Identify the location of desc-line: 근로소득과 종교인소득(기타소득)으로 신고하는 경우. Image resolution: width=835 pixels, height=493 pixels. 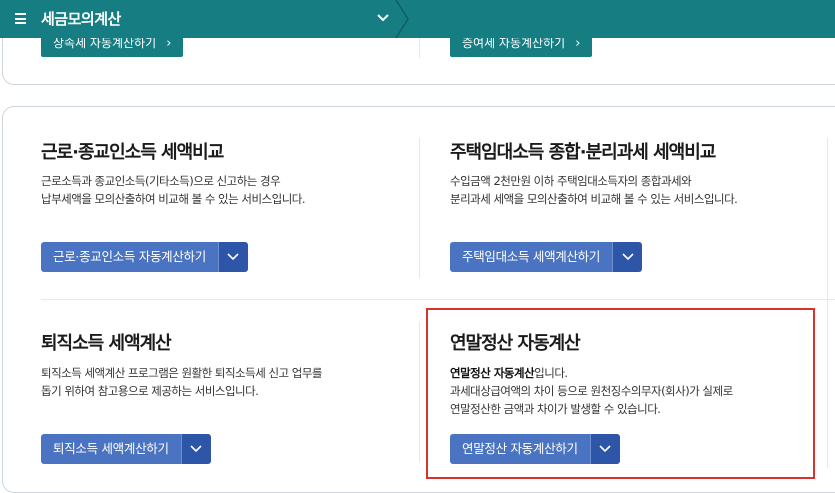
(161, 181).